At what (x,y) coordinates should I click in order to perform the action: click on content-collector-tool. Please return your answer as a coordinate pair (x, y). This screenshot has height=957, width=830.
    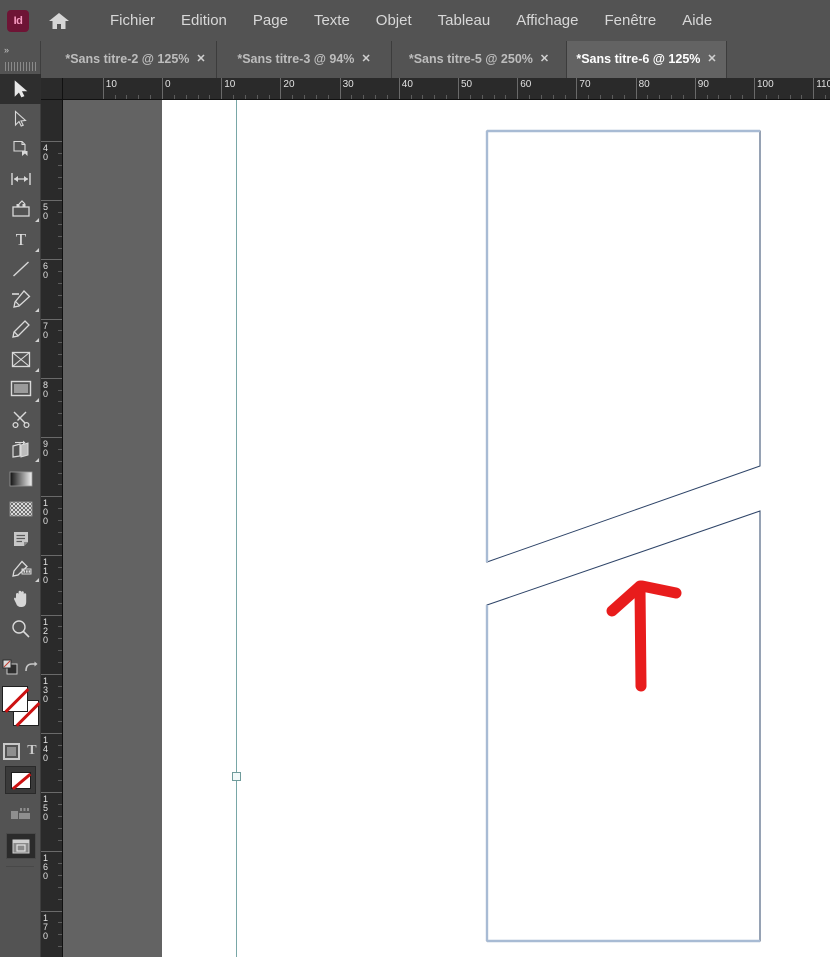
    Looking at the image, I should click on (20, 209).